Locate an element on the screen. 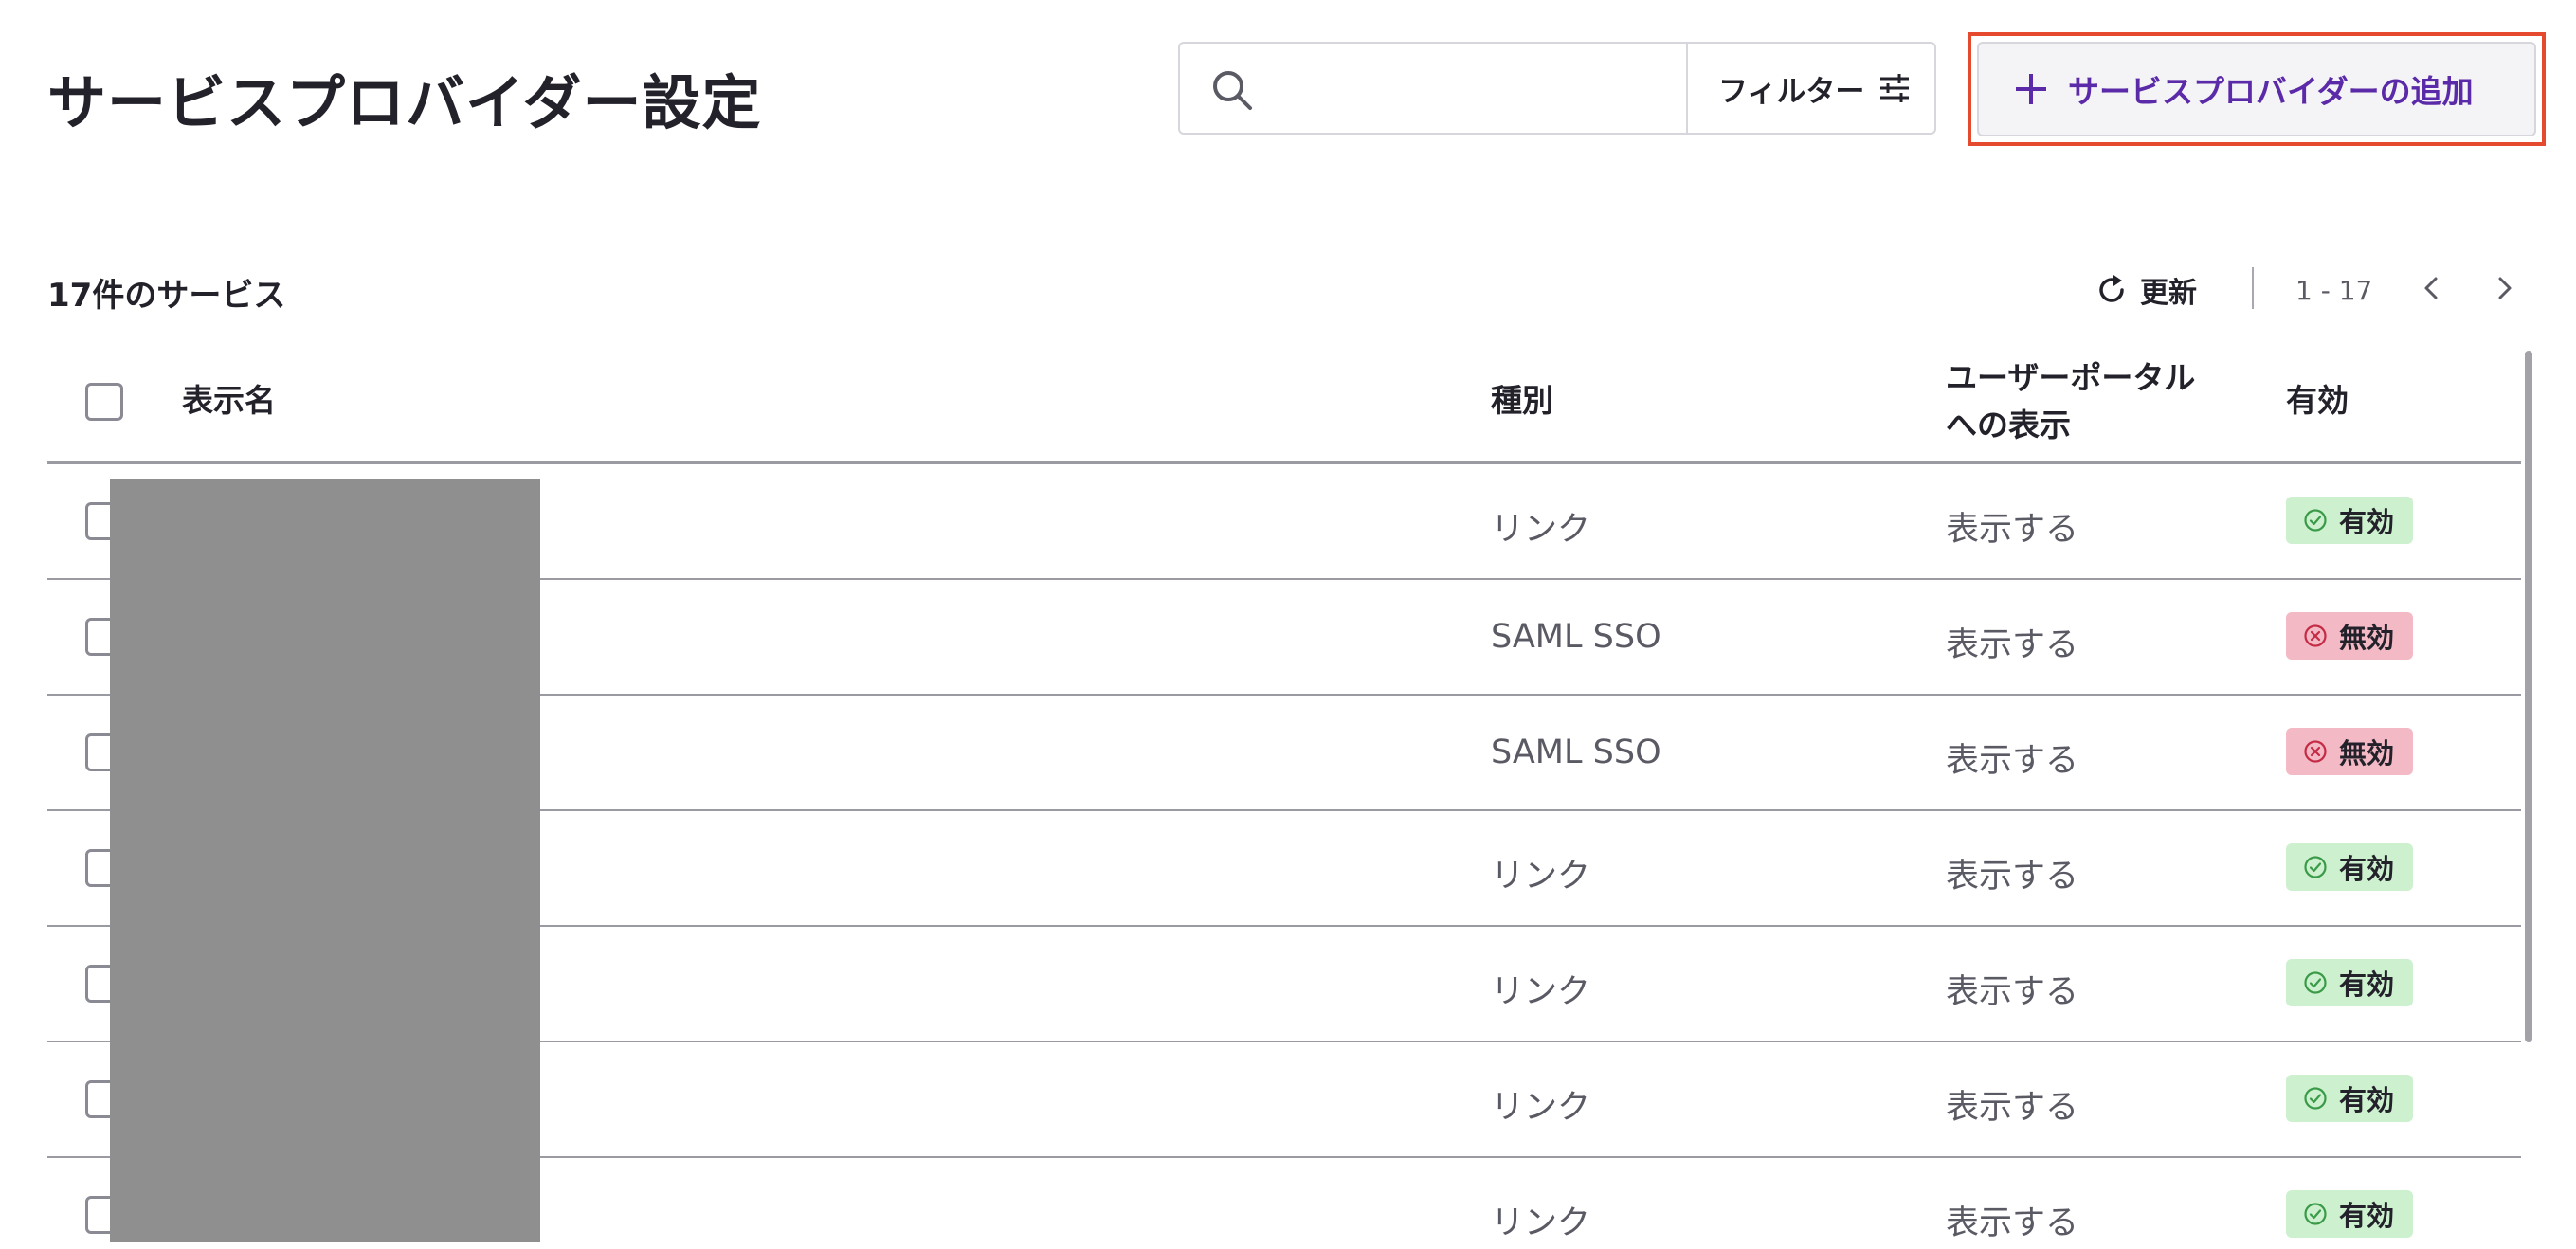  column-header-portal-line2: への表示 is located at coordinates (2009, 425).